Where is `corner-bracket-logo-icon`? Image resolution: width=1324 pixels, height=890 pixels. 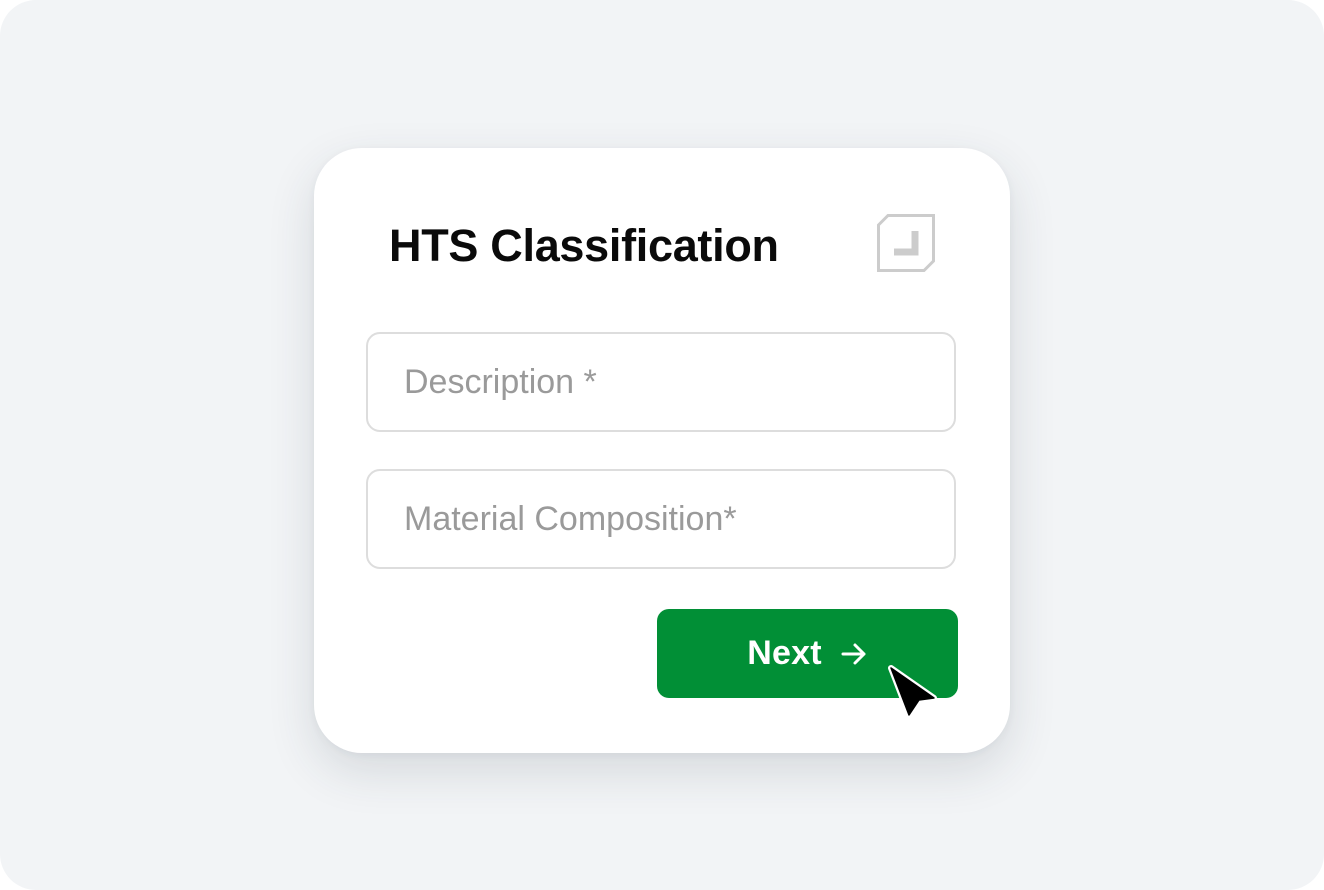
corner-bracket-logo-icon is located at coordinates (906, 243).